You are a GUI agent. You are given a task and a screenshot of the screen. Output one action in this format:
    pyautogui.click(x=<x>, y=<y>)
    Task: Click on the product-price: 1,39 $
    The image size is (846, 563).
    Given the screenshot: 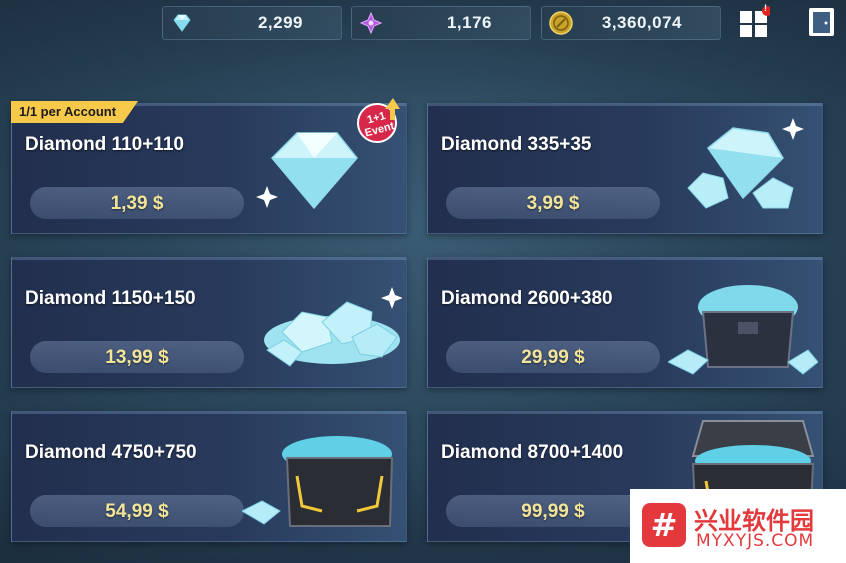 What is the action you would take?
    pyautogui.click(x=137, y=203)
    